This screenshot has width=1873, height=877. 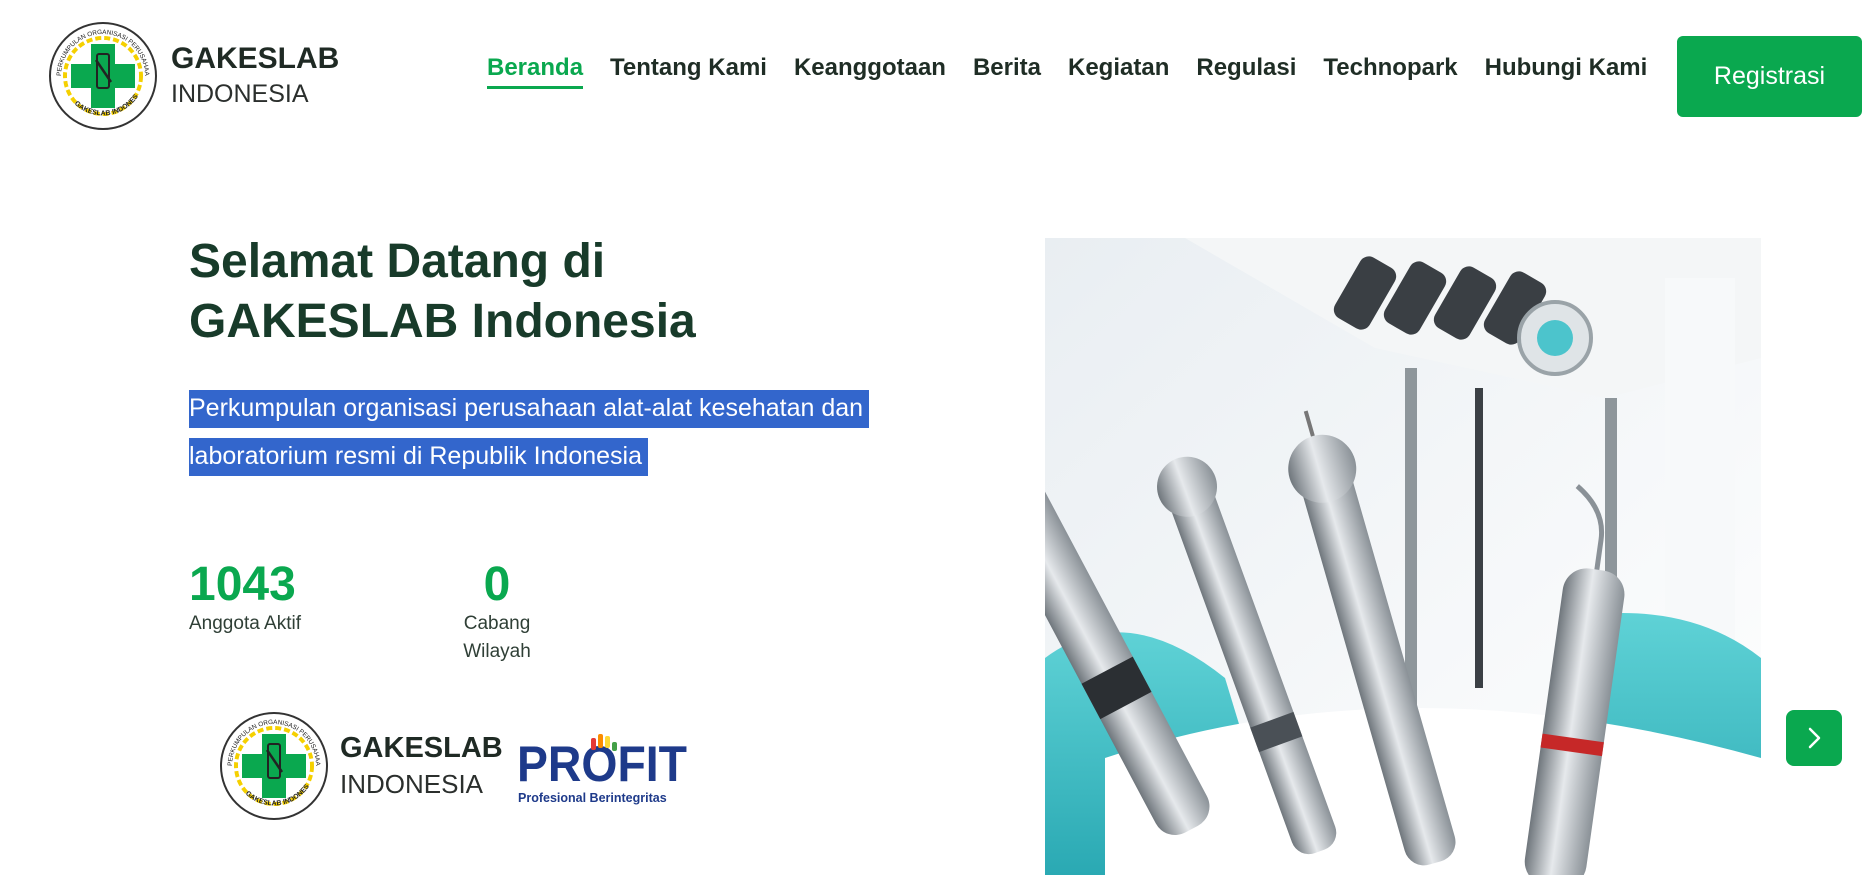 I want to click on stat-value: 1043, so click(x=242, y=584).